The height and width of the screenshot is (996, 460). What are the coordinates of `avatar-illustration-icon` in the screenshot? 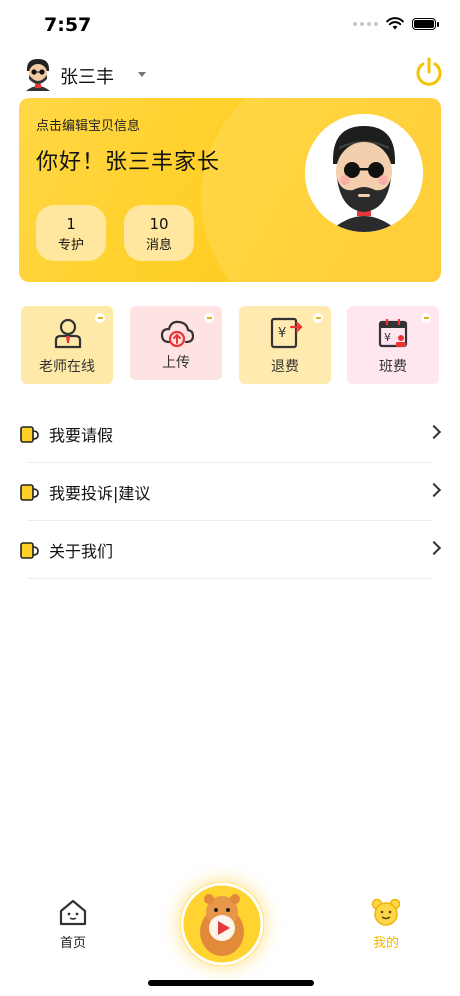 It's located at (364, 173).